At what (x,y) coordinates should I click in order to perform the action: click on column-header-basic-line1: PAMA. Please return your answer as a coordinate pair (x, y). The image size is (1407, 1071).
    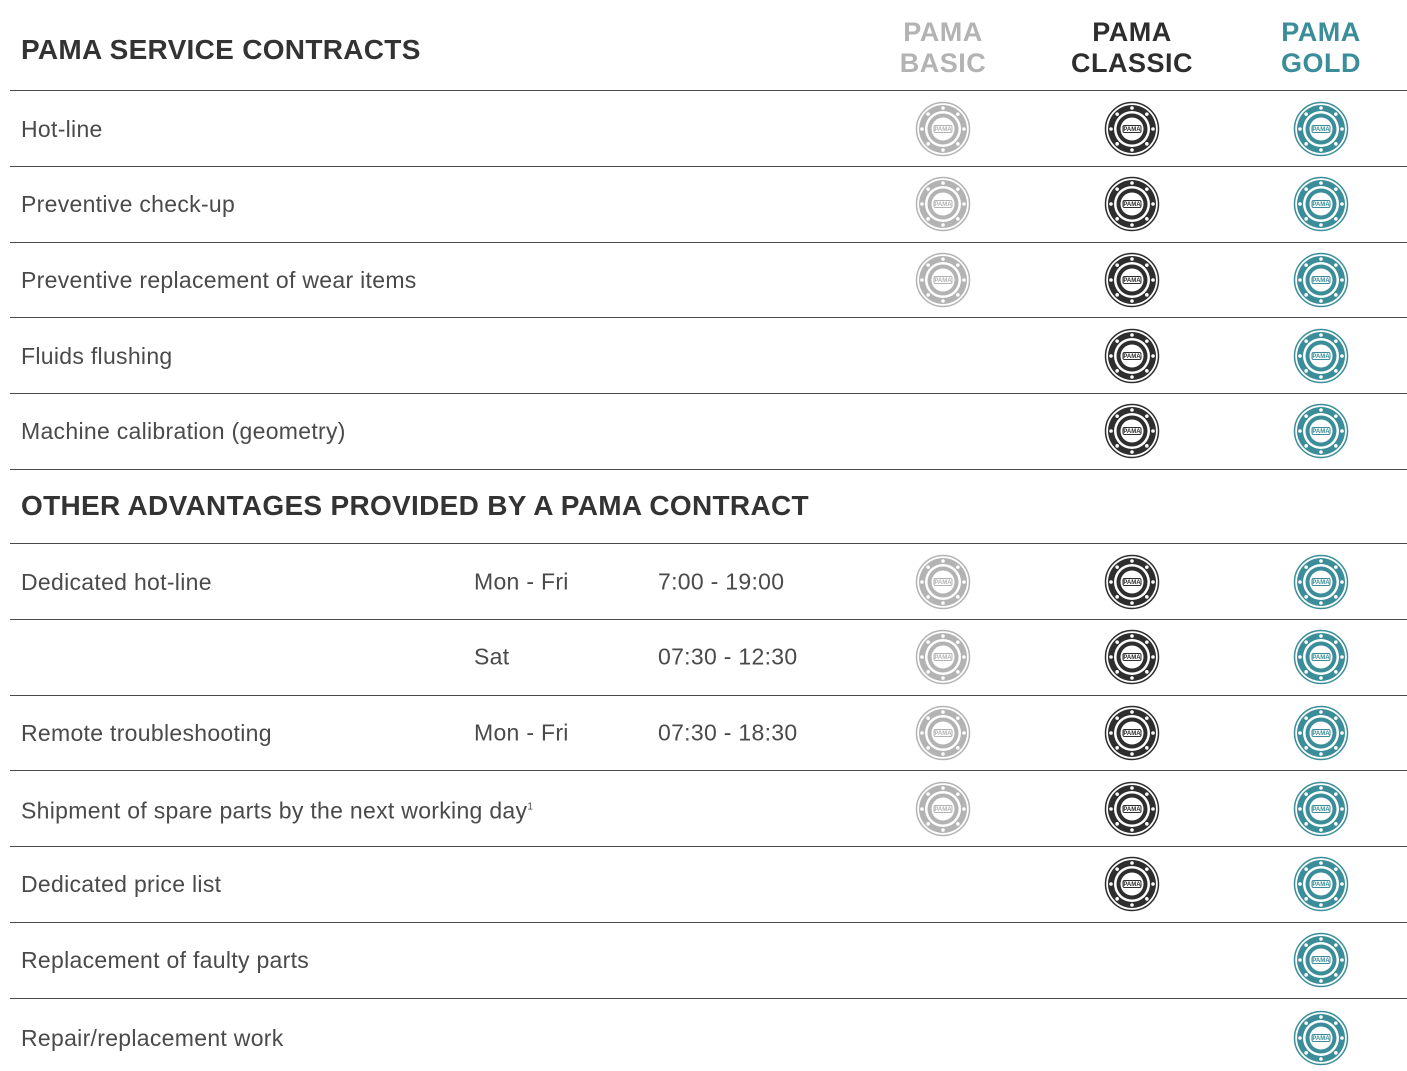
    Looking at the image, I should click on (943, 32).